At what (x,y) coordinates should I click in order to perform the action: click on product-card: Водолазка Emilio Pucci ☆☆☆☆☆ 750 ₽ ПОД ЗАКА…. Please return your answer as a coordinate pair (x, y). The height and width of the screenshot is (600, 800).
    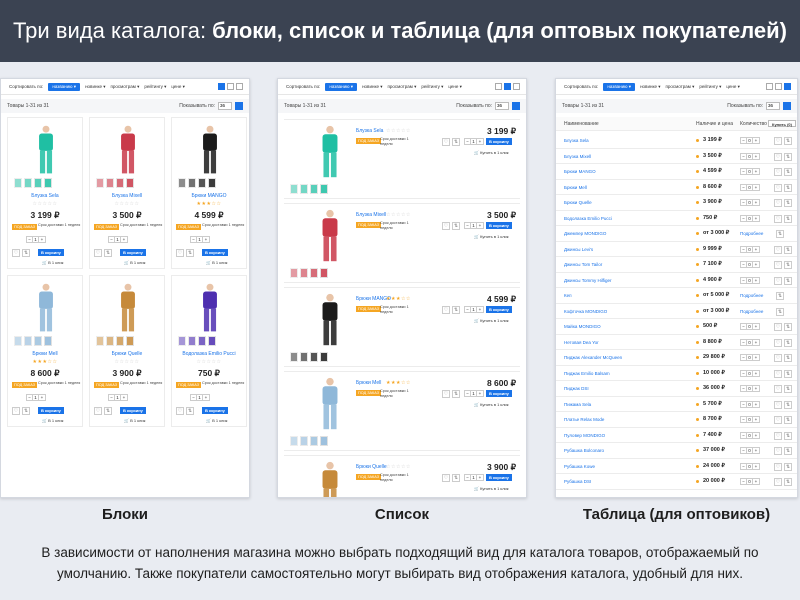
    Looking at the image, I should click on (209, 351).